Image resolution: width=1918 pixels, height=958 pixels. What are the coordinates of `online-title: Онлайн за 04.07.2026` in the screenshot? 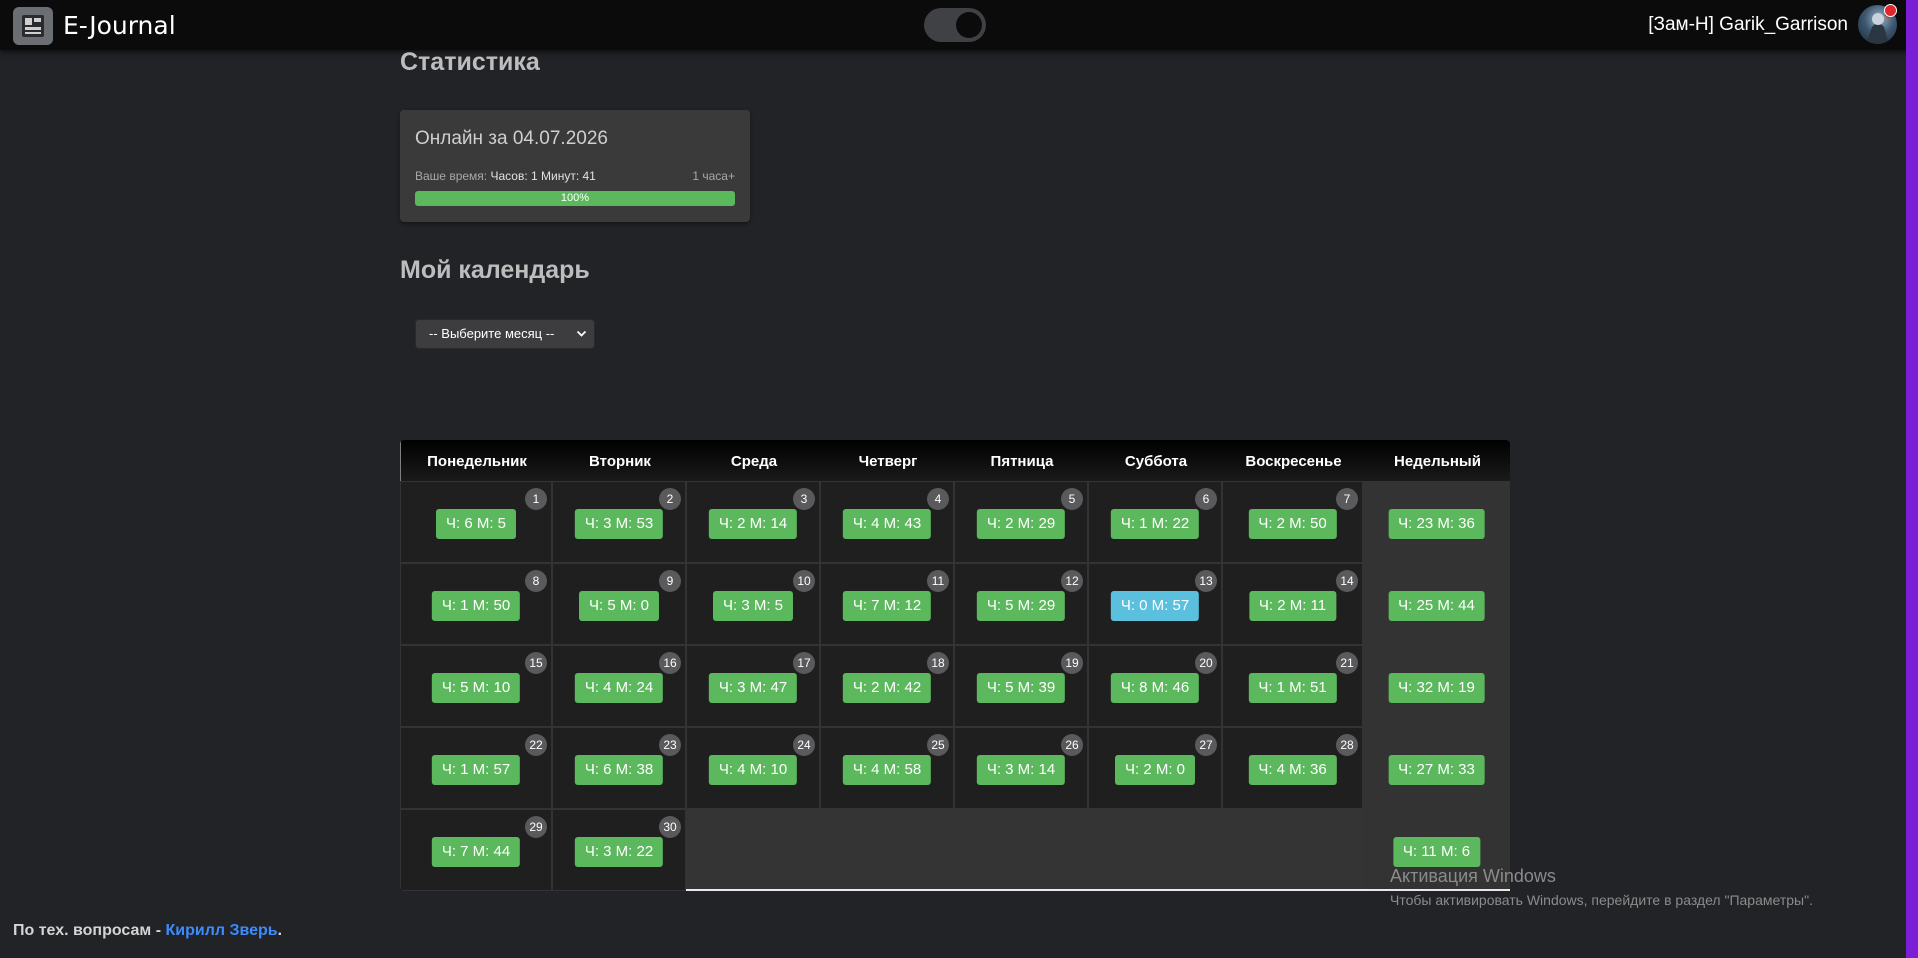 It's located at (511, 138).